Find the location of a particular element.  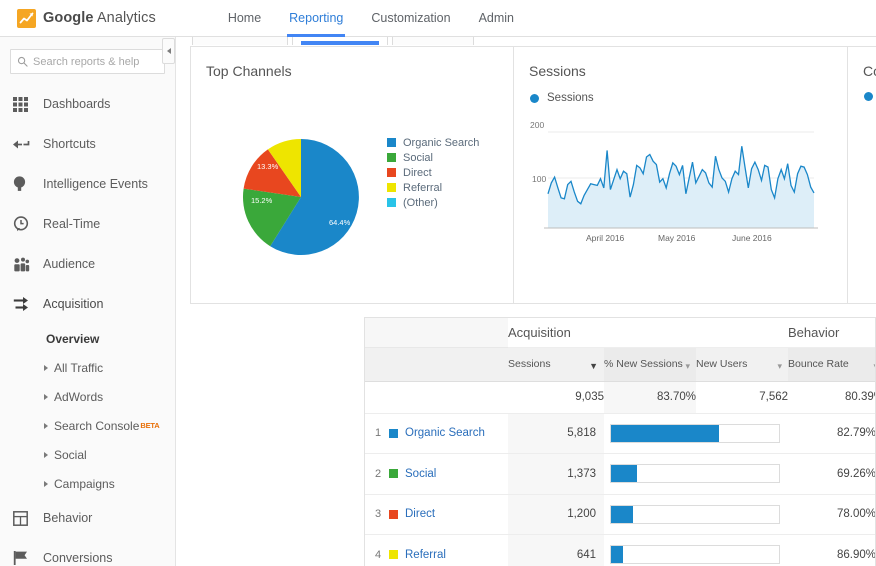

sidebar-item-acquisition: Acquisition is located at coordinates (87, 304).